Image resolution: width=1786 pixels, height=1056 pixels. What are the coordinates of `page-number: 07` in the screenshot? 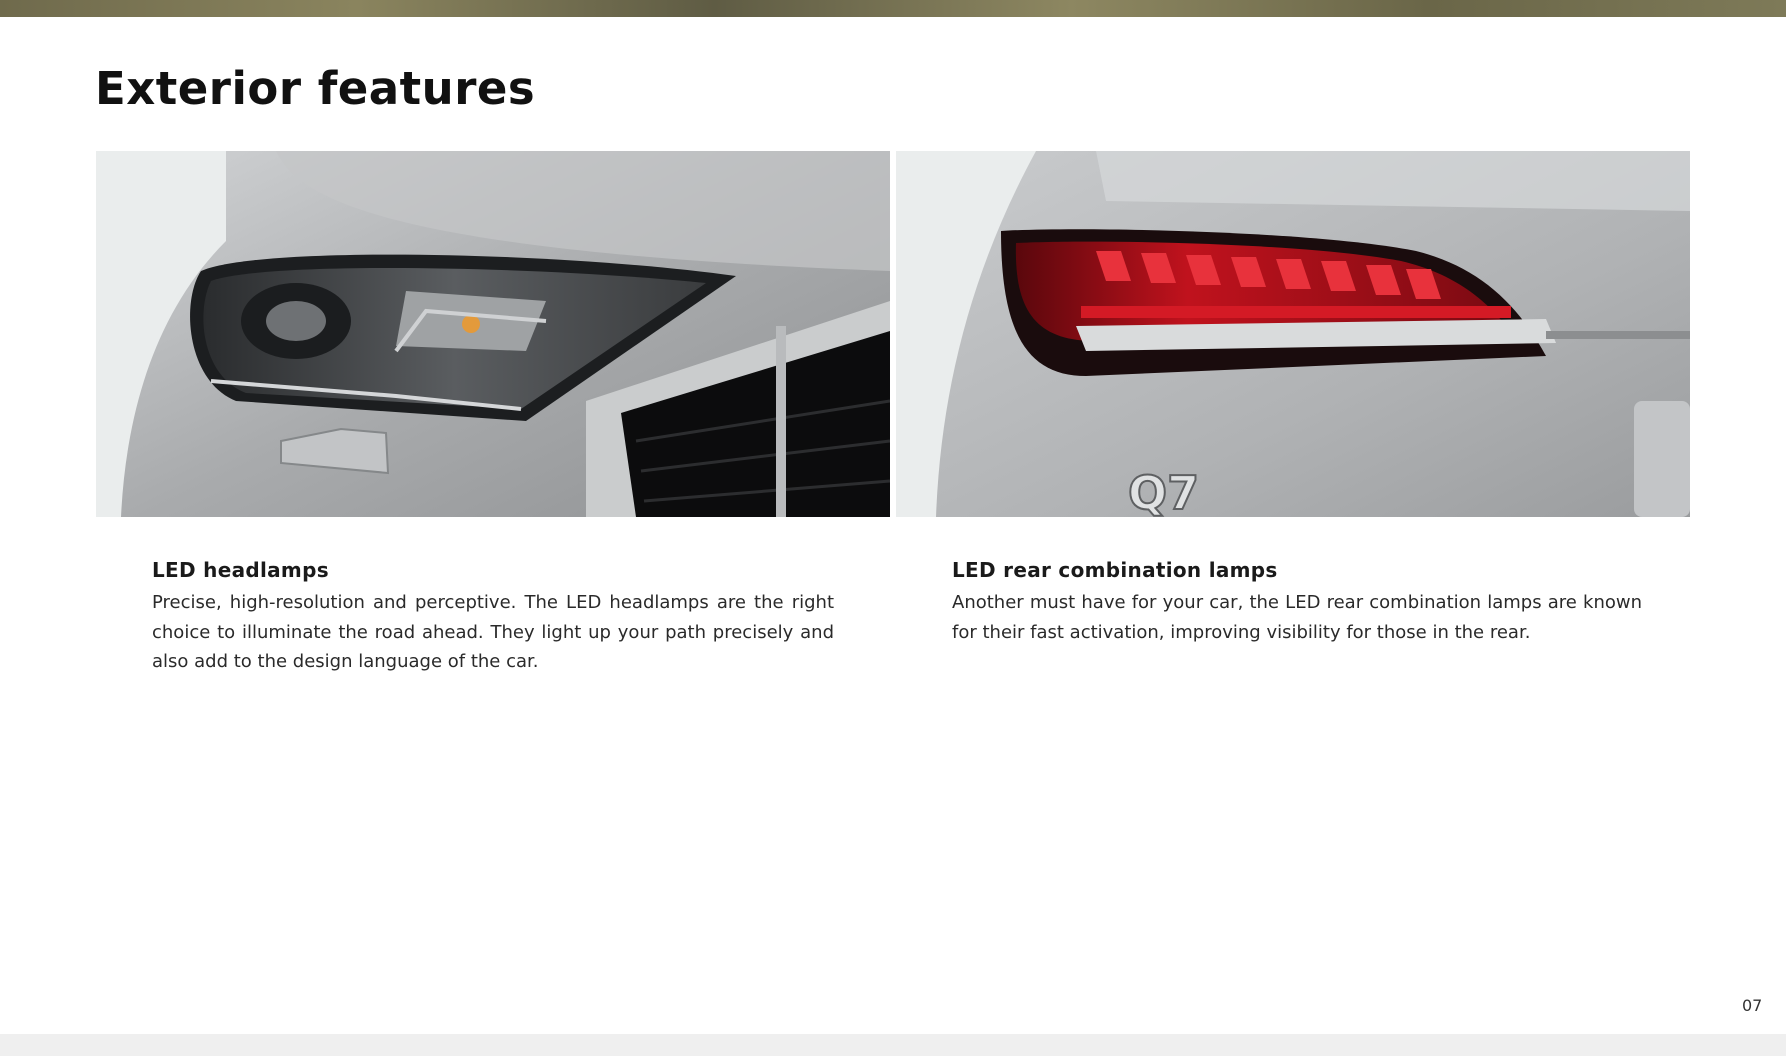 It's located at (1752, 1005).